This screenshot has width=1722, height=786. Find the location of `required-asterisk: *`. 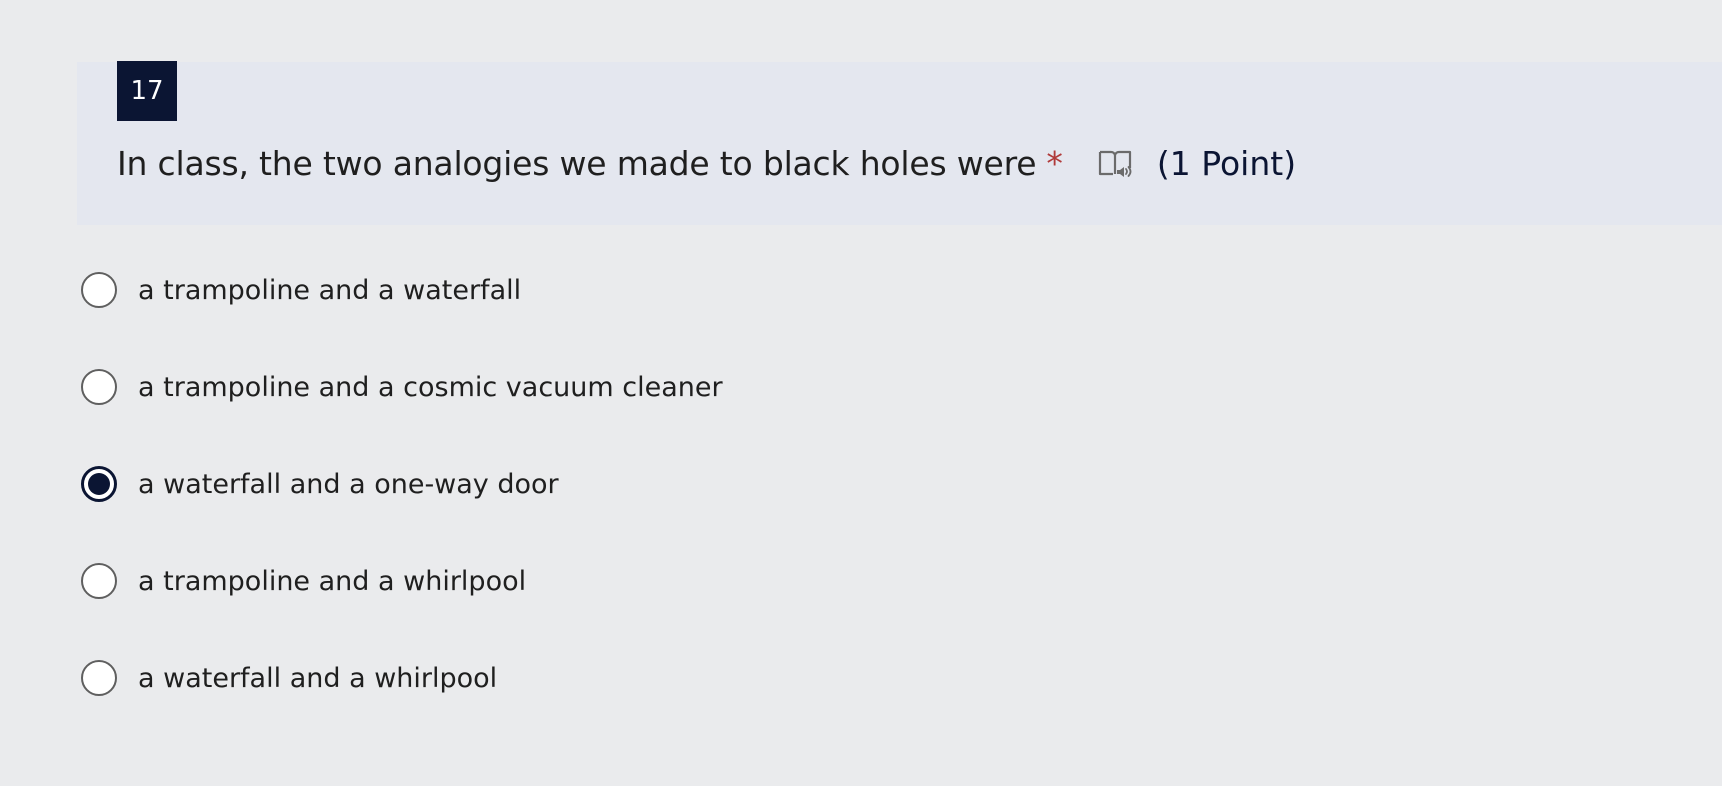

required-asterisk: * is located at coordinates (1054, 163).